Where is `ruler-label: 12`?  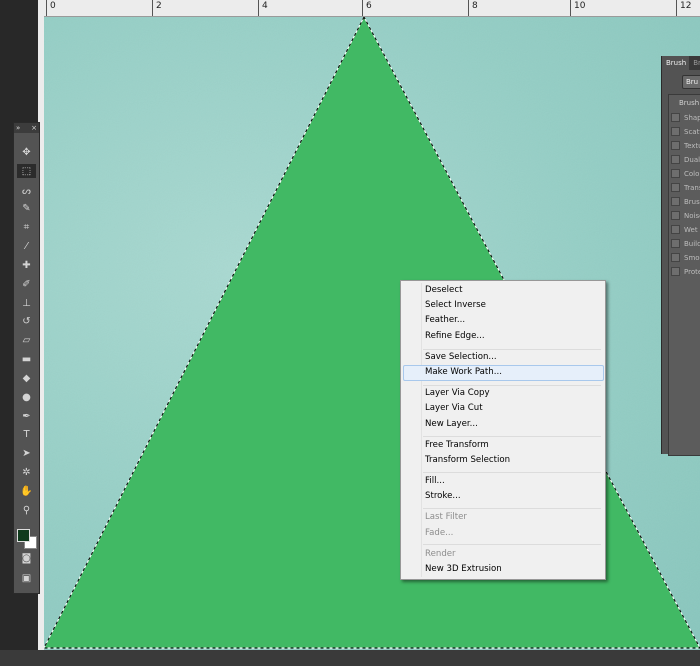 ruler-label: 12 is located at coordinates (686, 6).